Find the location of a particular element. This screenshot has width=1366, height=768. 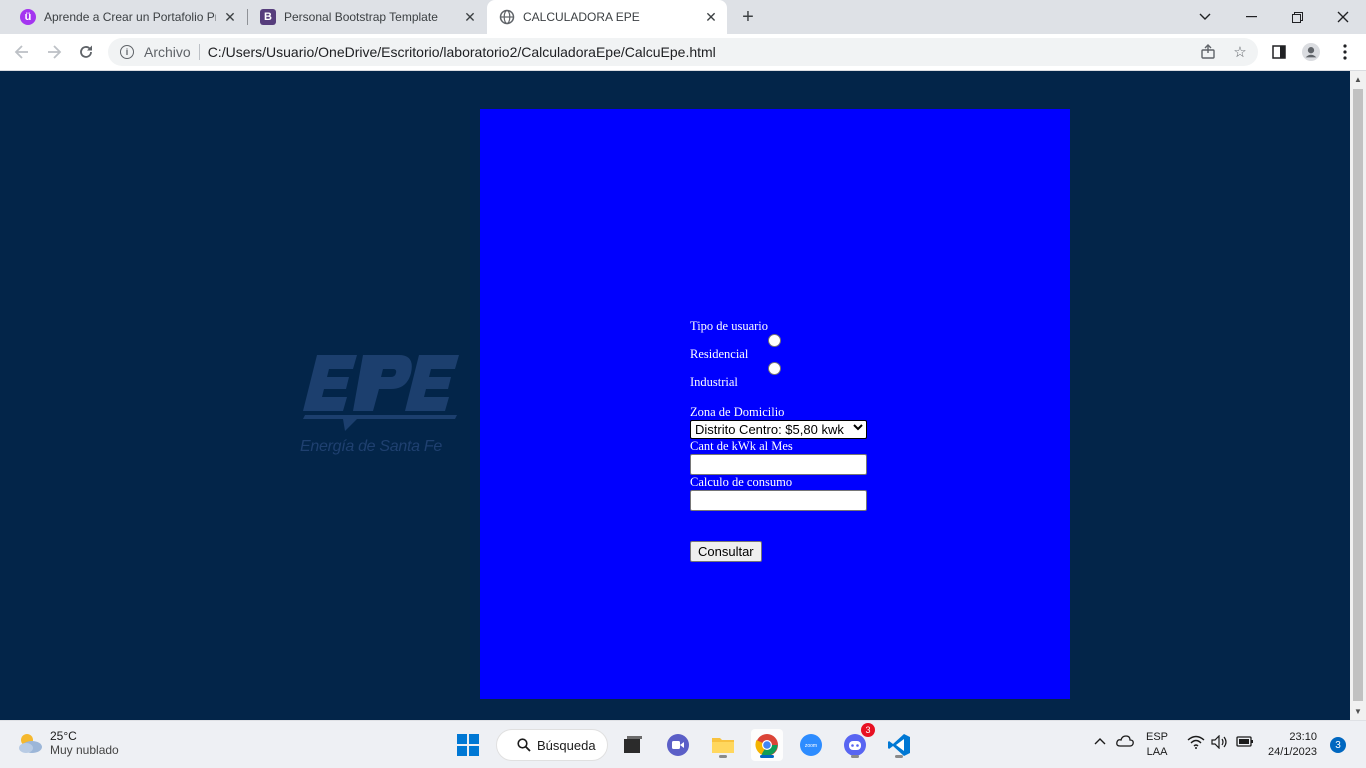

tab-portafolio: ü Aprende a Crear un Portafolio Pr ✕ is located at coordinates (127, 17).